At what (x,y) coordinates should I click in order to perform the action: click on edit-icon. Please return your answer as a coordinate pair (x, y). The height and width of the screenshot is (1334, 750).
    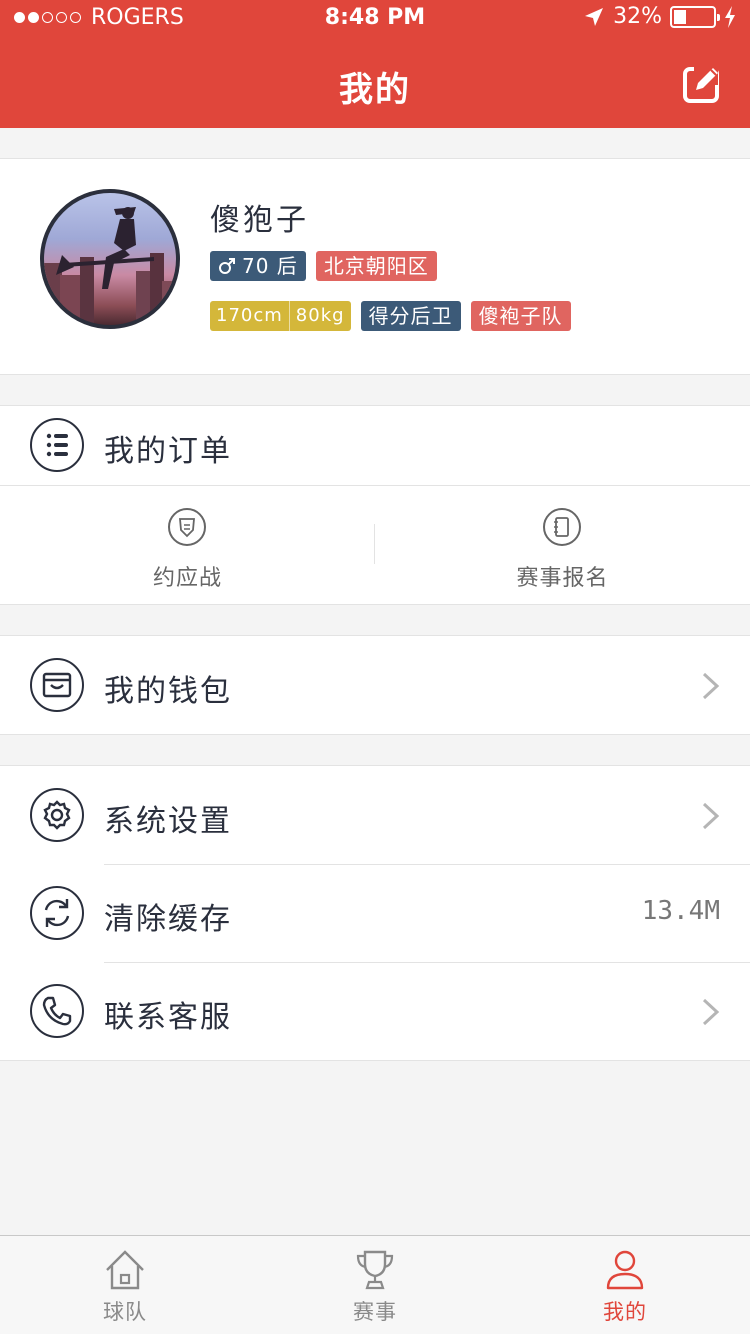
    Looking at the image, I should click on (702, 84).